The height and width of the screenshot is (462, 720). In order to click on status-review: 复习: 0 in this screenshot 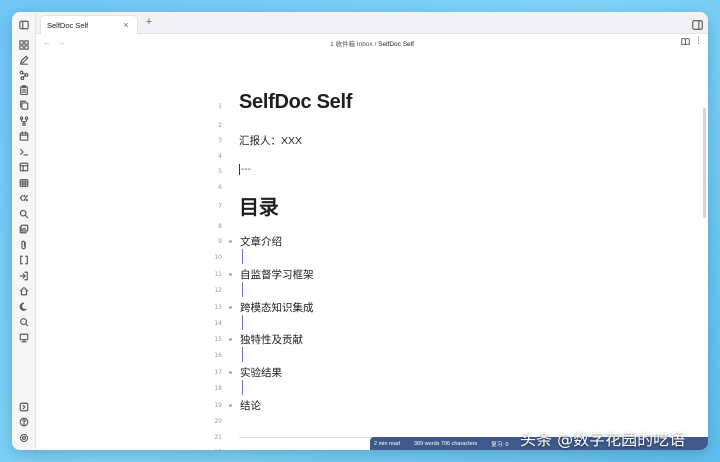, I will do `click(499, 444)`.